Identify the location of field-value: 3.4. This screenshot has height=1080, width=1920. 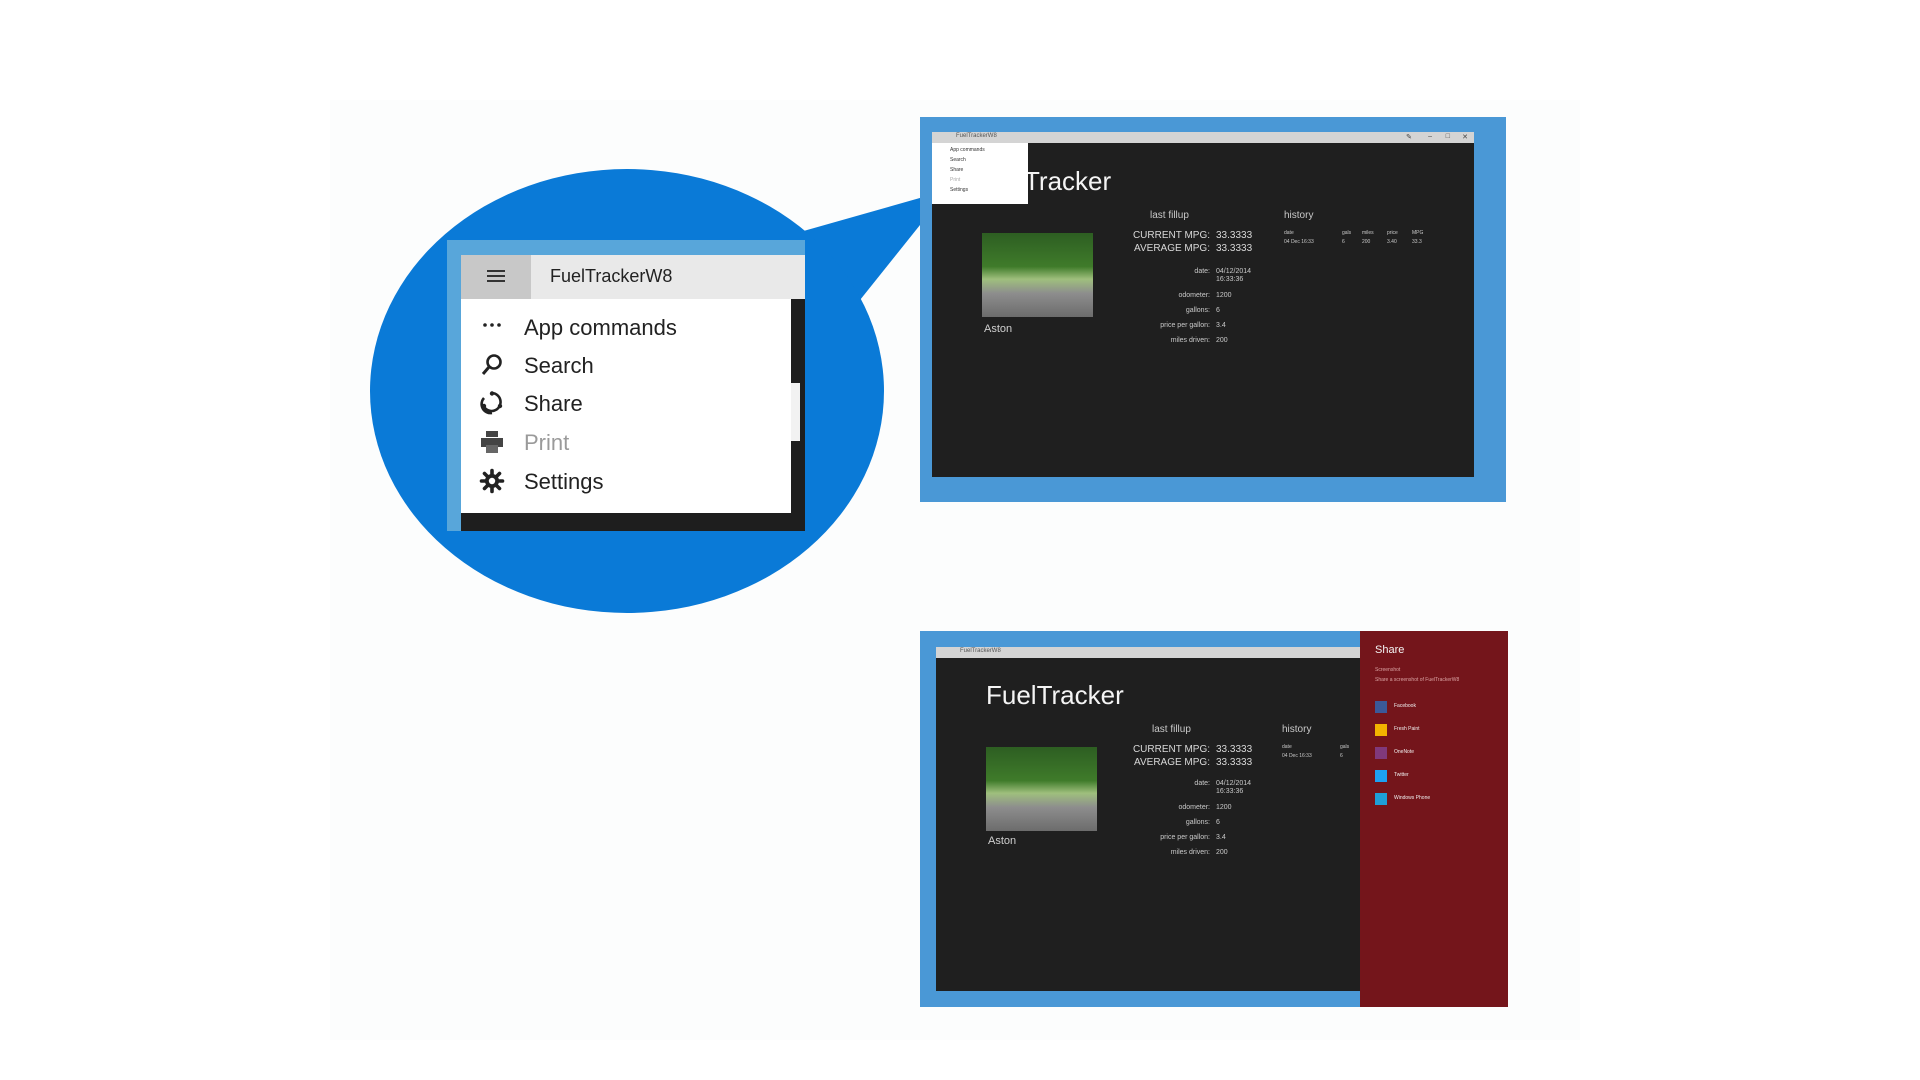
(1221, 325).